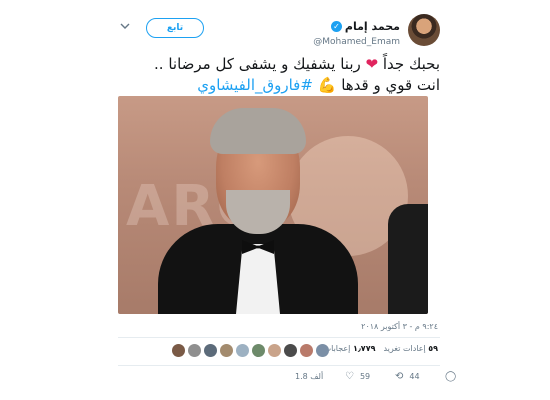 This screenshot has height=400, width=550. Describe the element at coordinates (327, 85) in the screenshot. I see `flexed-bicep-emoji-icon: 💪` at that location.